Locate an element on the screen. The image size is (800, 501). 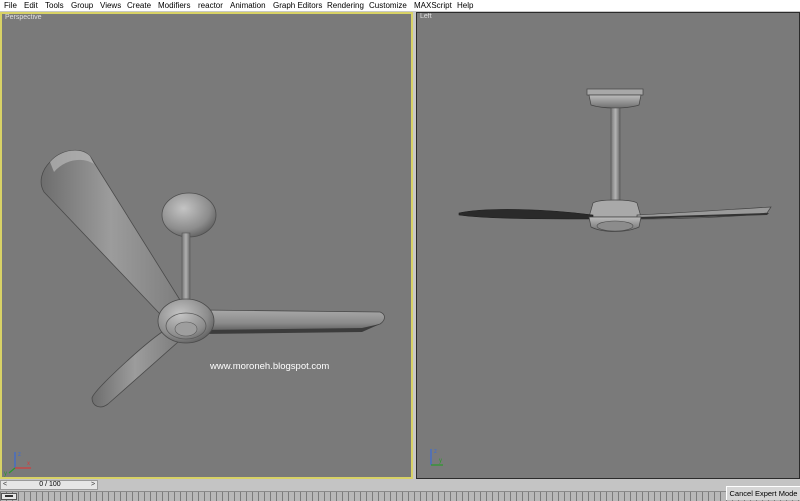
trackbar-thumb is located at coordinates (9, 496).